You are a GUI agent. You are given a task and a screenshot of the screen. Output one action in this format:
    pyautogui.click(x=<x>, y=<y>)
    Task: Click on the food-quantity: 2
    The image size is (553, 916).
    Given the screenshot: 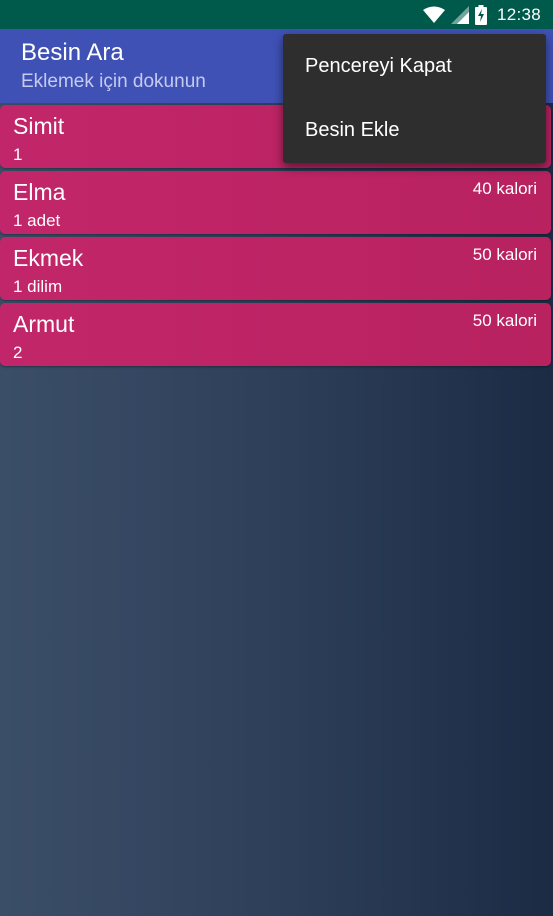 What is the action you would take?
    pyautogui.click(x=18, y=352)
    